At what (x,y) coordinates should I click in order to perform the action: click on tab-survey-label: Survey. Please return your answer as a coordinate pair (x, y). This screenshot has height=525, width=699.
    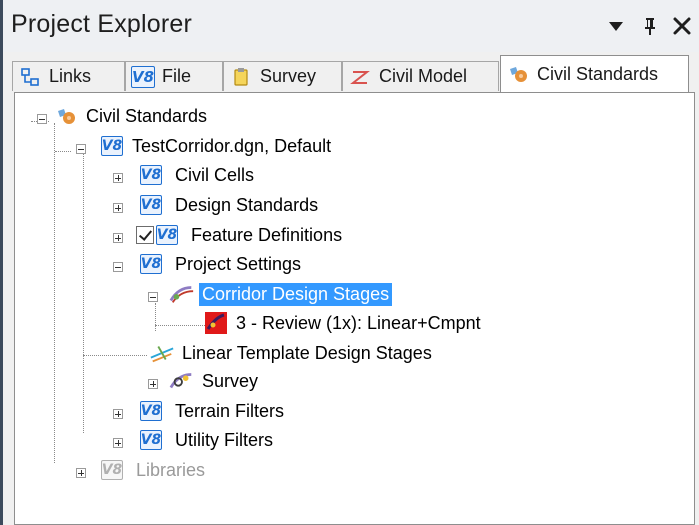
    Looking at the image, I should click on (288, 76).